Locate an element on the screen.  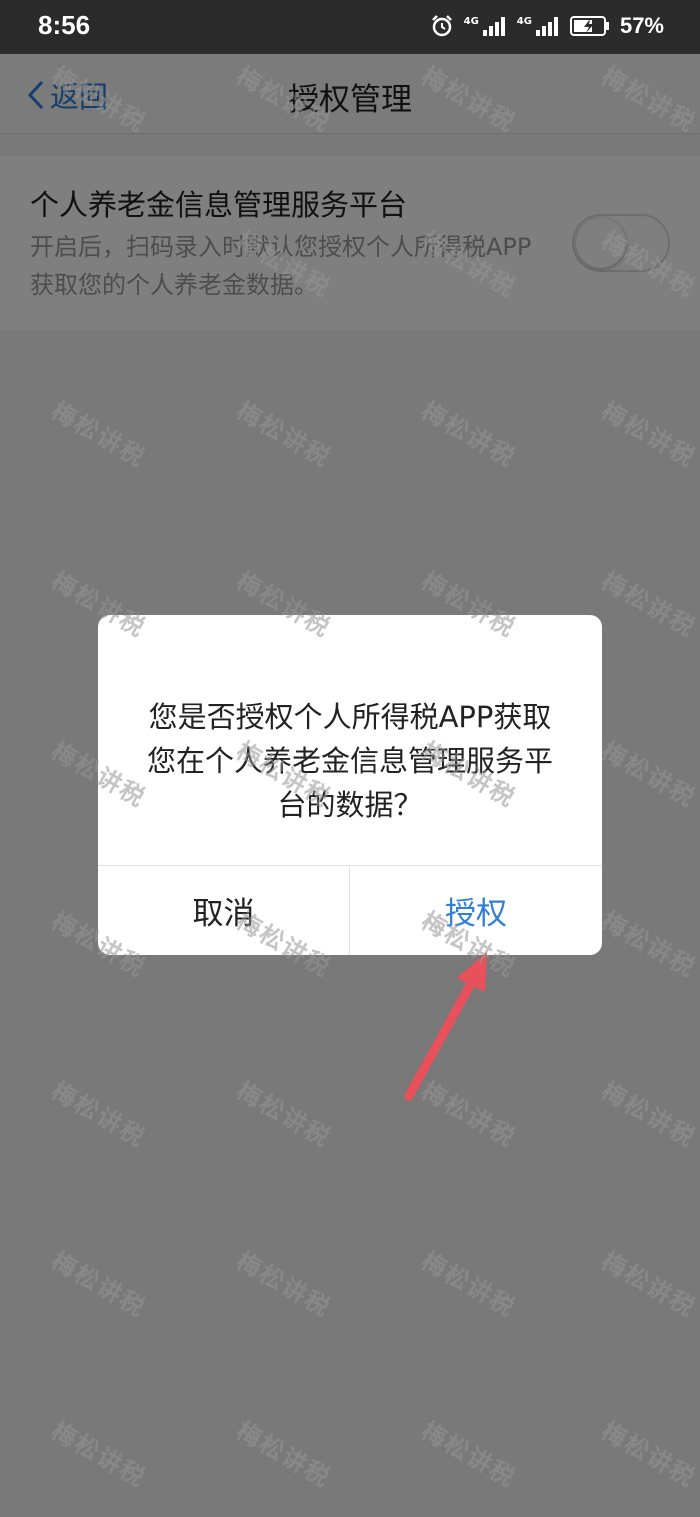
status-time: 8:56 is located at coordinates (64, 25).